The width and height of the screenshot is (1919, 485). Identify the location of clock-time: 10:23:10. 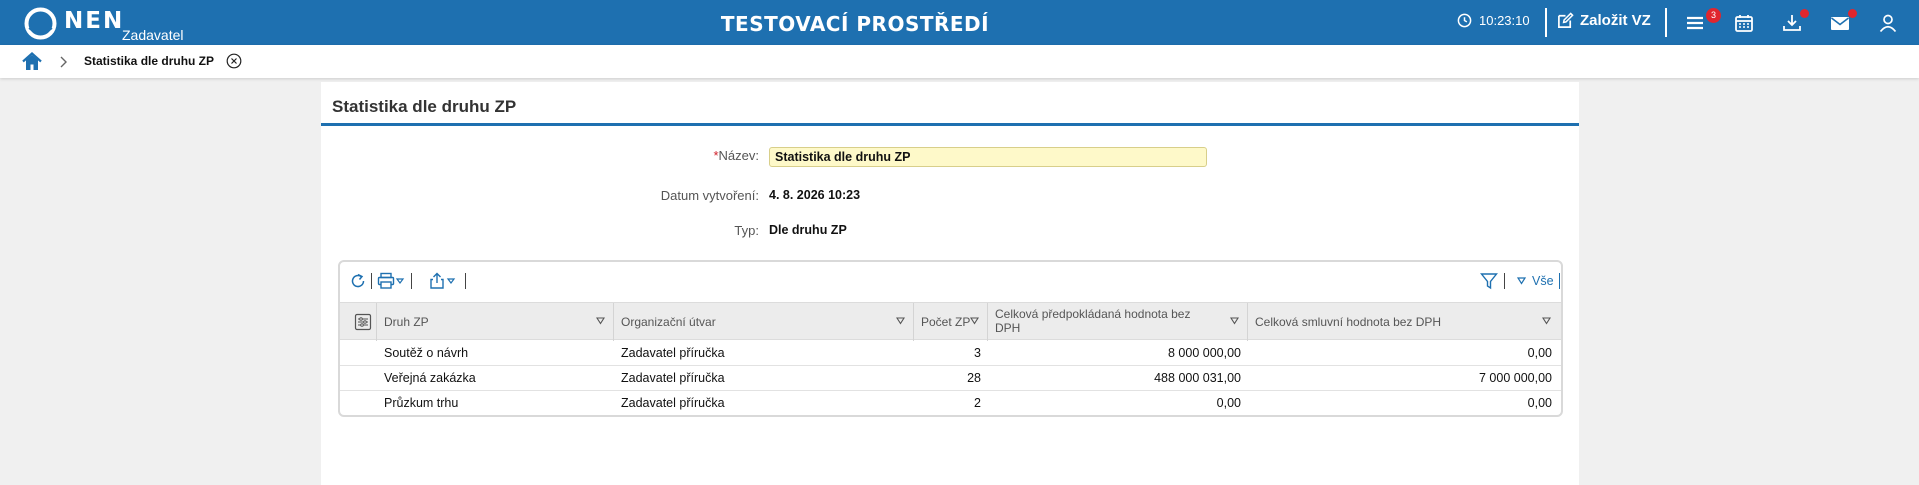
(1504, 20).